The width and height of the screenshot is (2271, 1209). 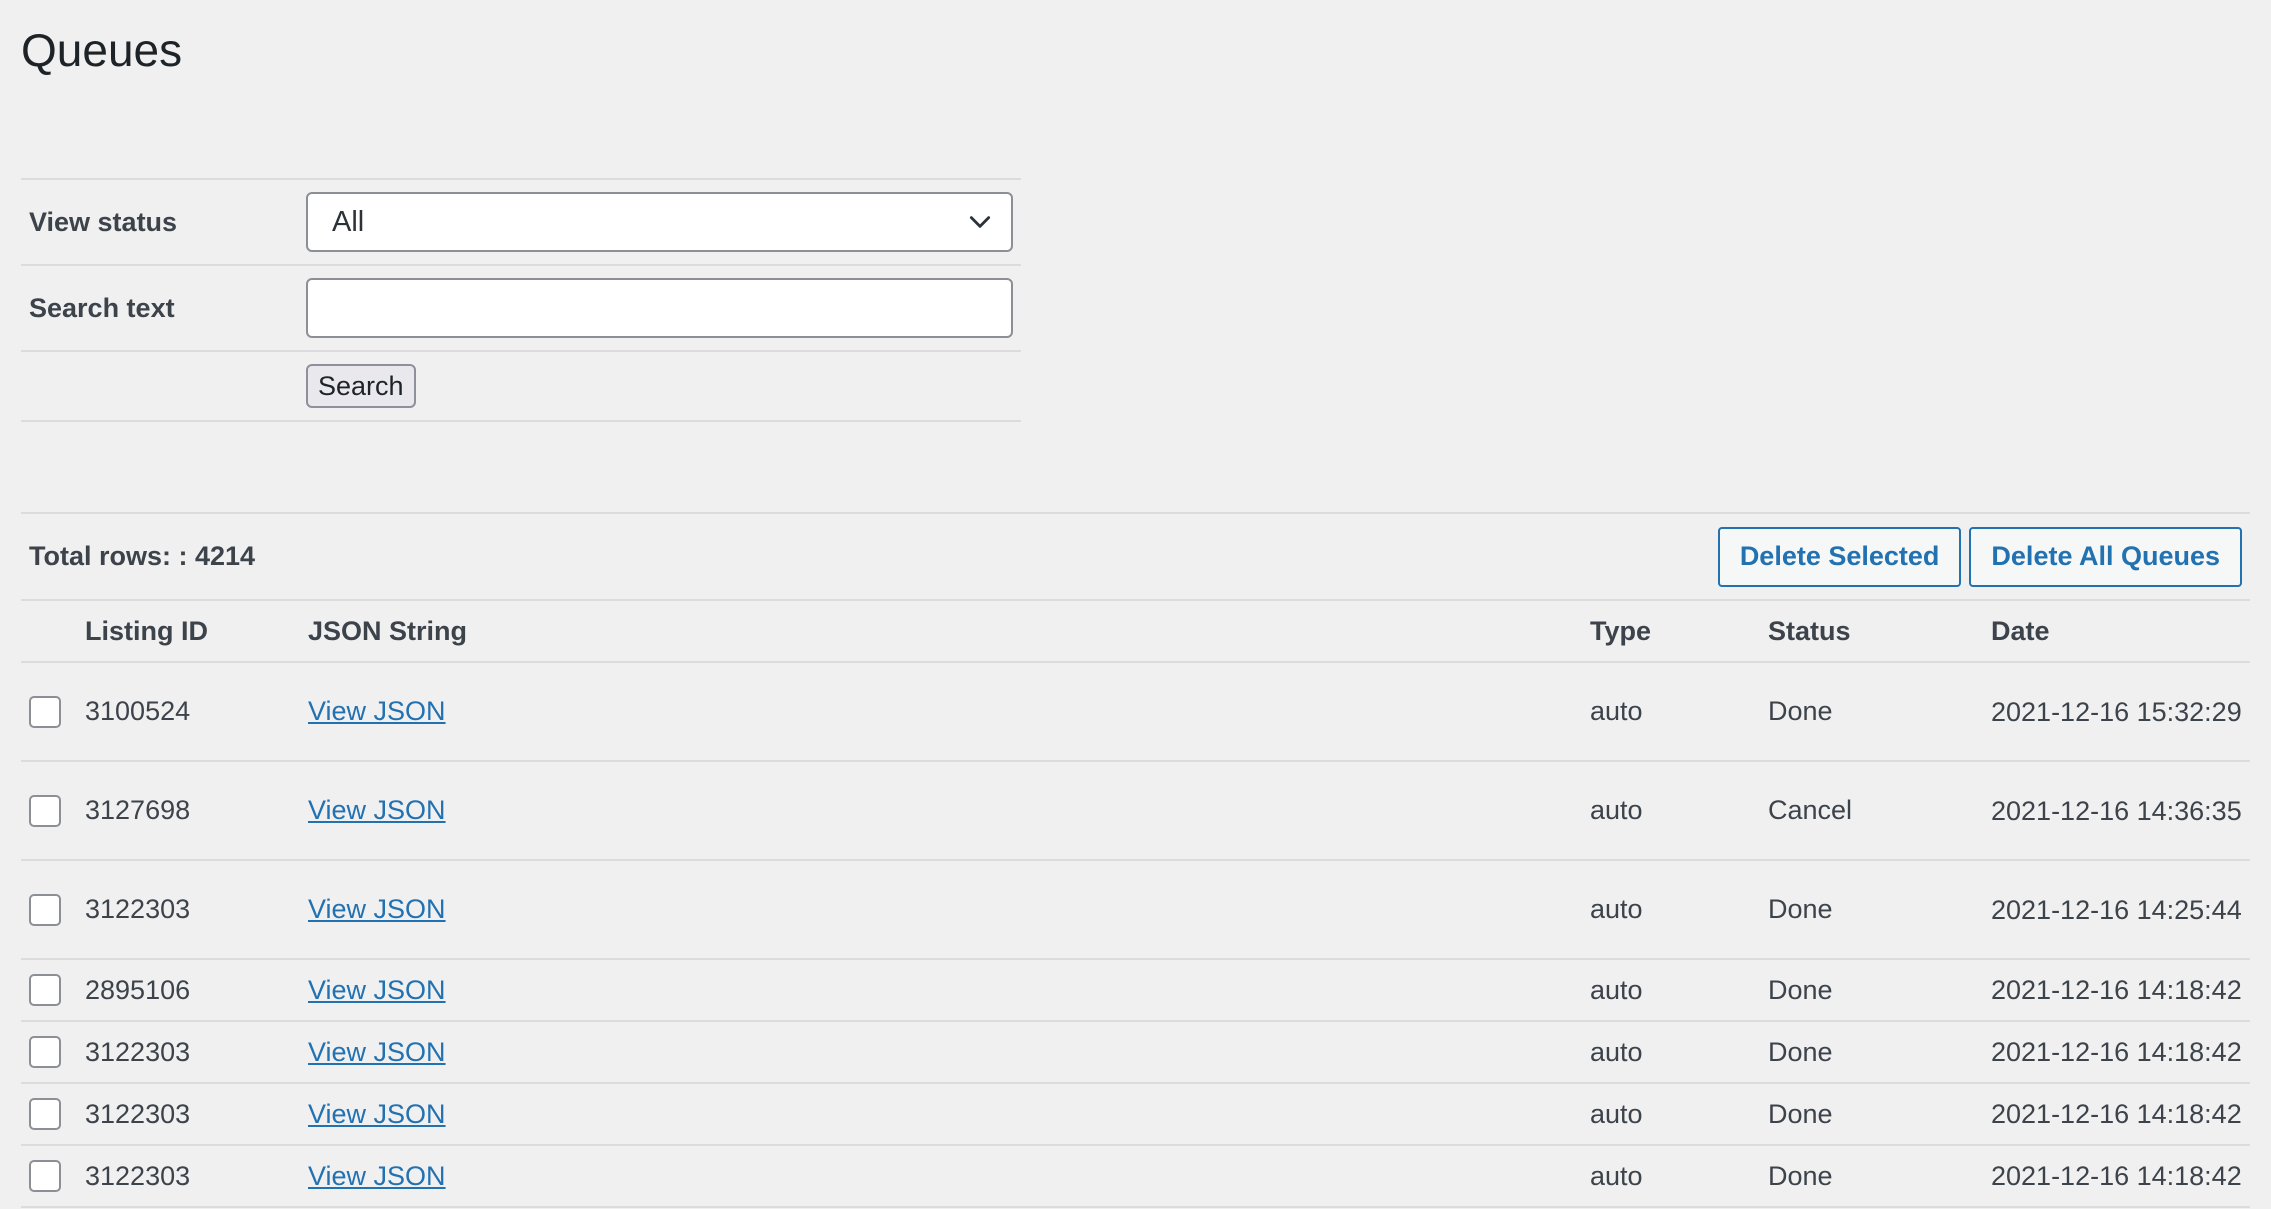 What do you see at coordinates (1809, 630) in the screenshot?
I see `column-header-status: Status` at bounding box center [1809, 630].